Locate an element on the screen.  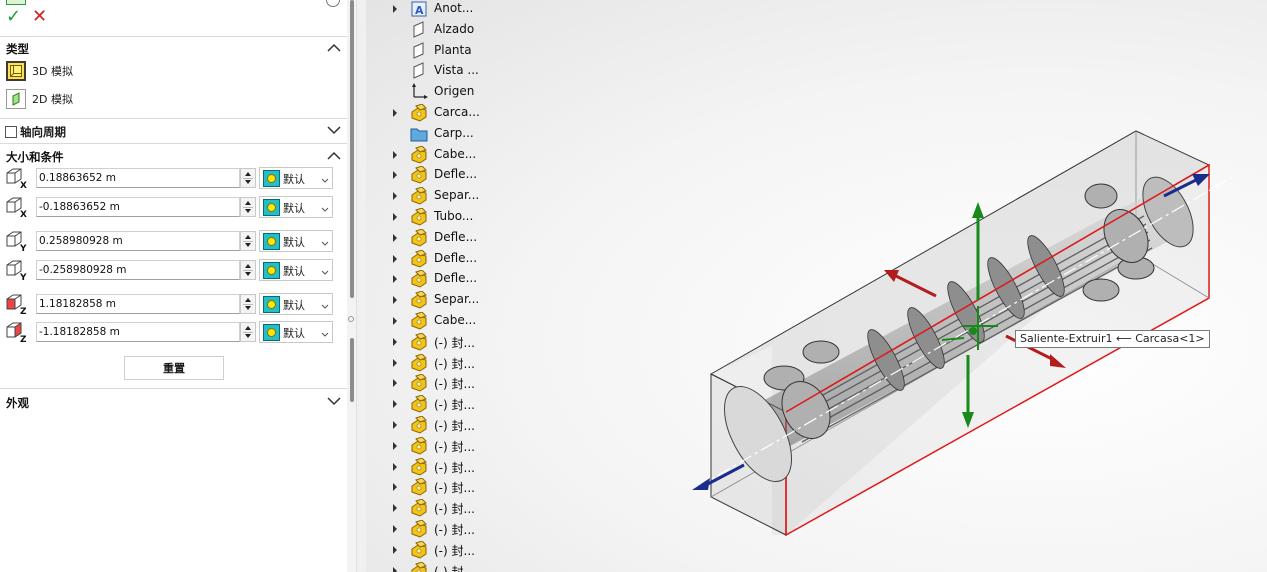
dimension-row-z-positive: Z 1.18182858 m 默认 is located at coordinates (169, 305).